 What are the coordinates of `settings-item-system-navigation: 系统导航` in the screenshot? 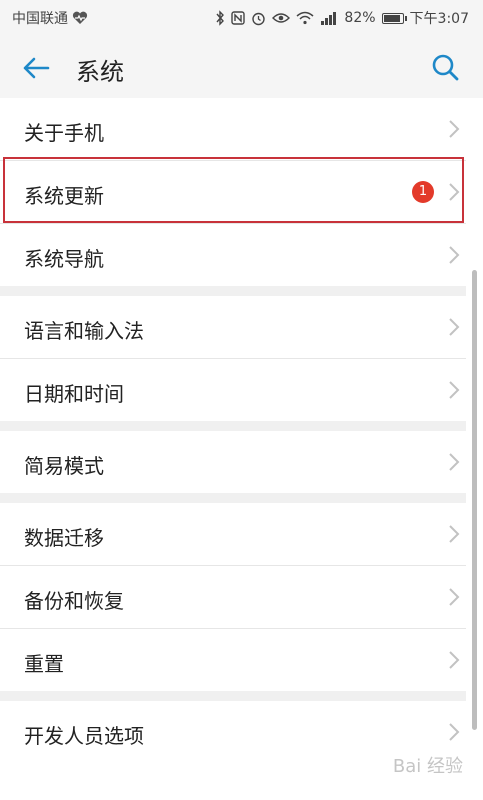 It's located at (233, 255).